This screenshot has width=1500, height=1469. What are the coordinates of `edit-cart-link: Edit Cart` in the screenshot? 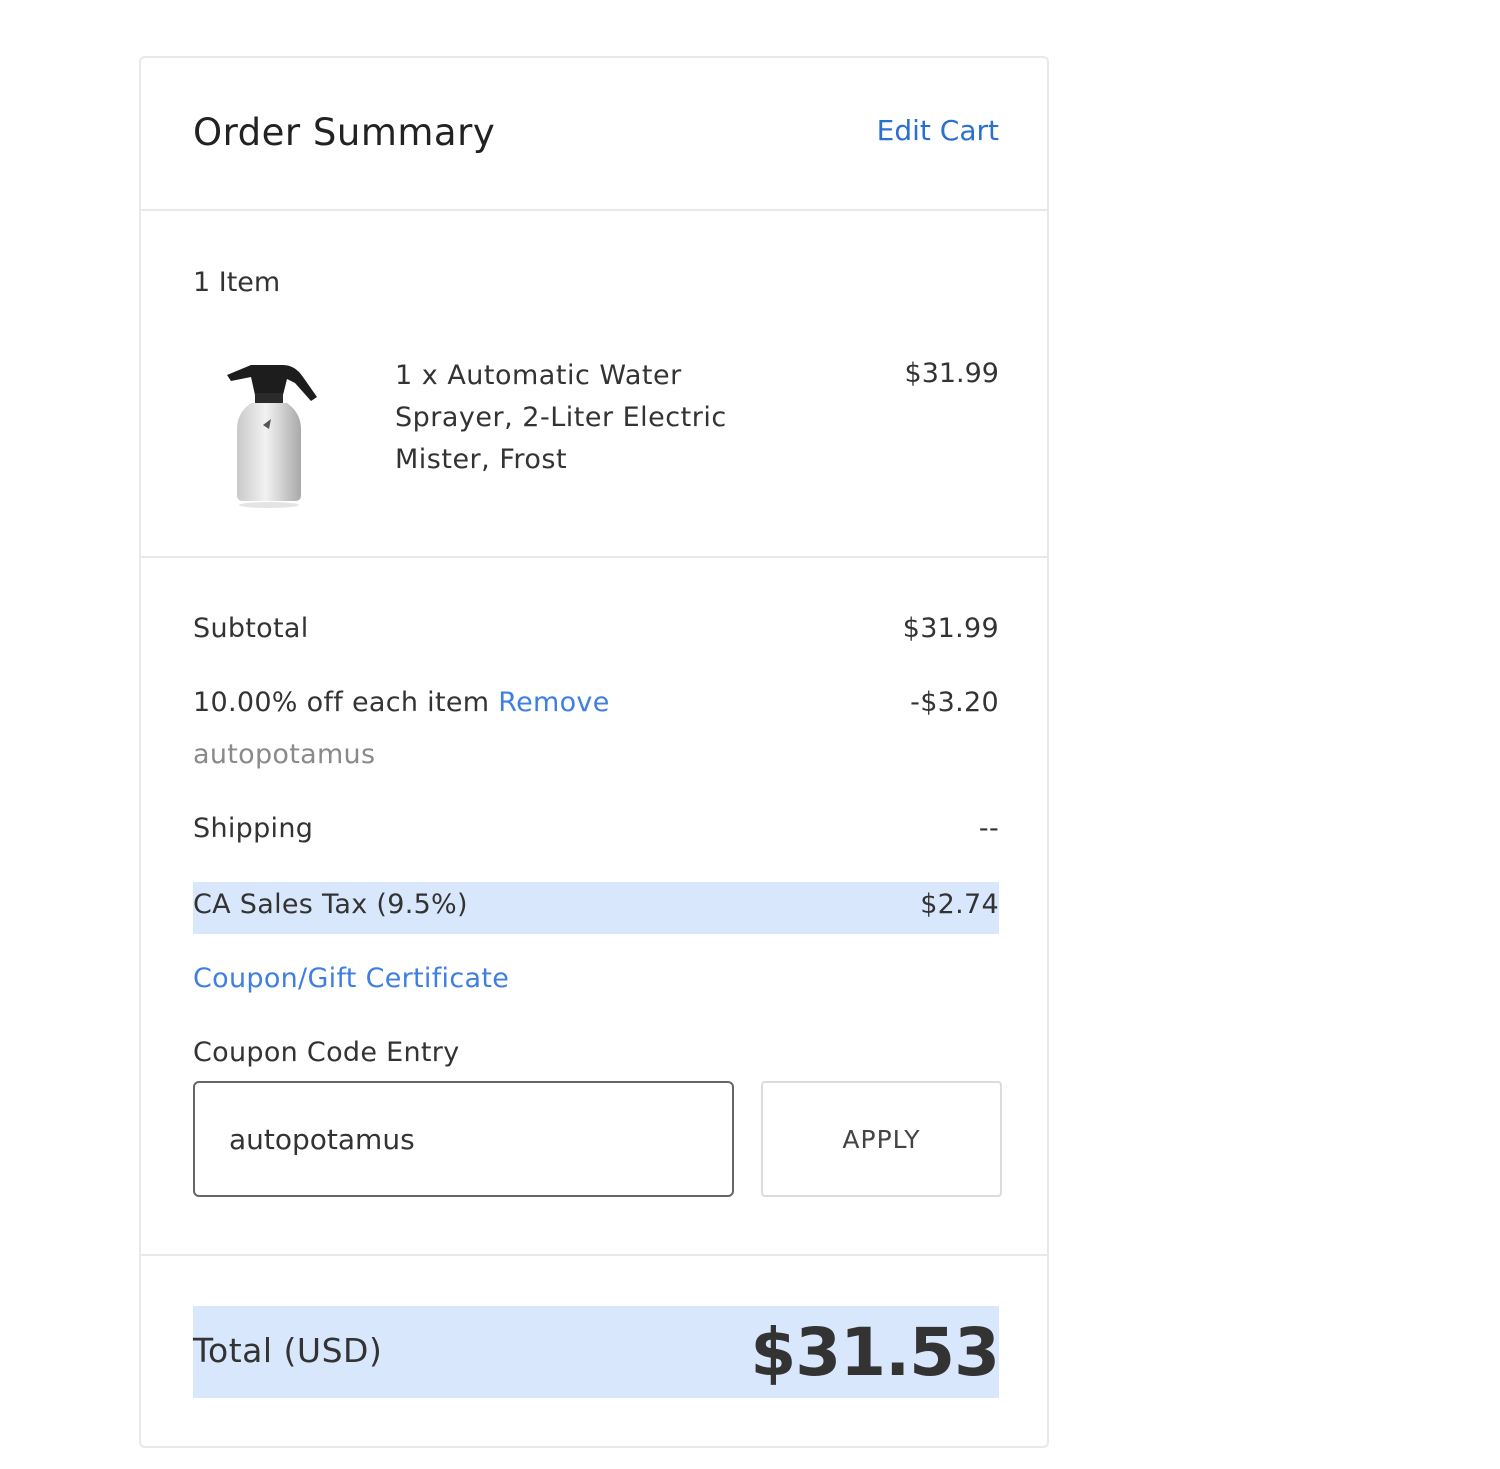 It's located at (938, 130).